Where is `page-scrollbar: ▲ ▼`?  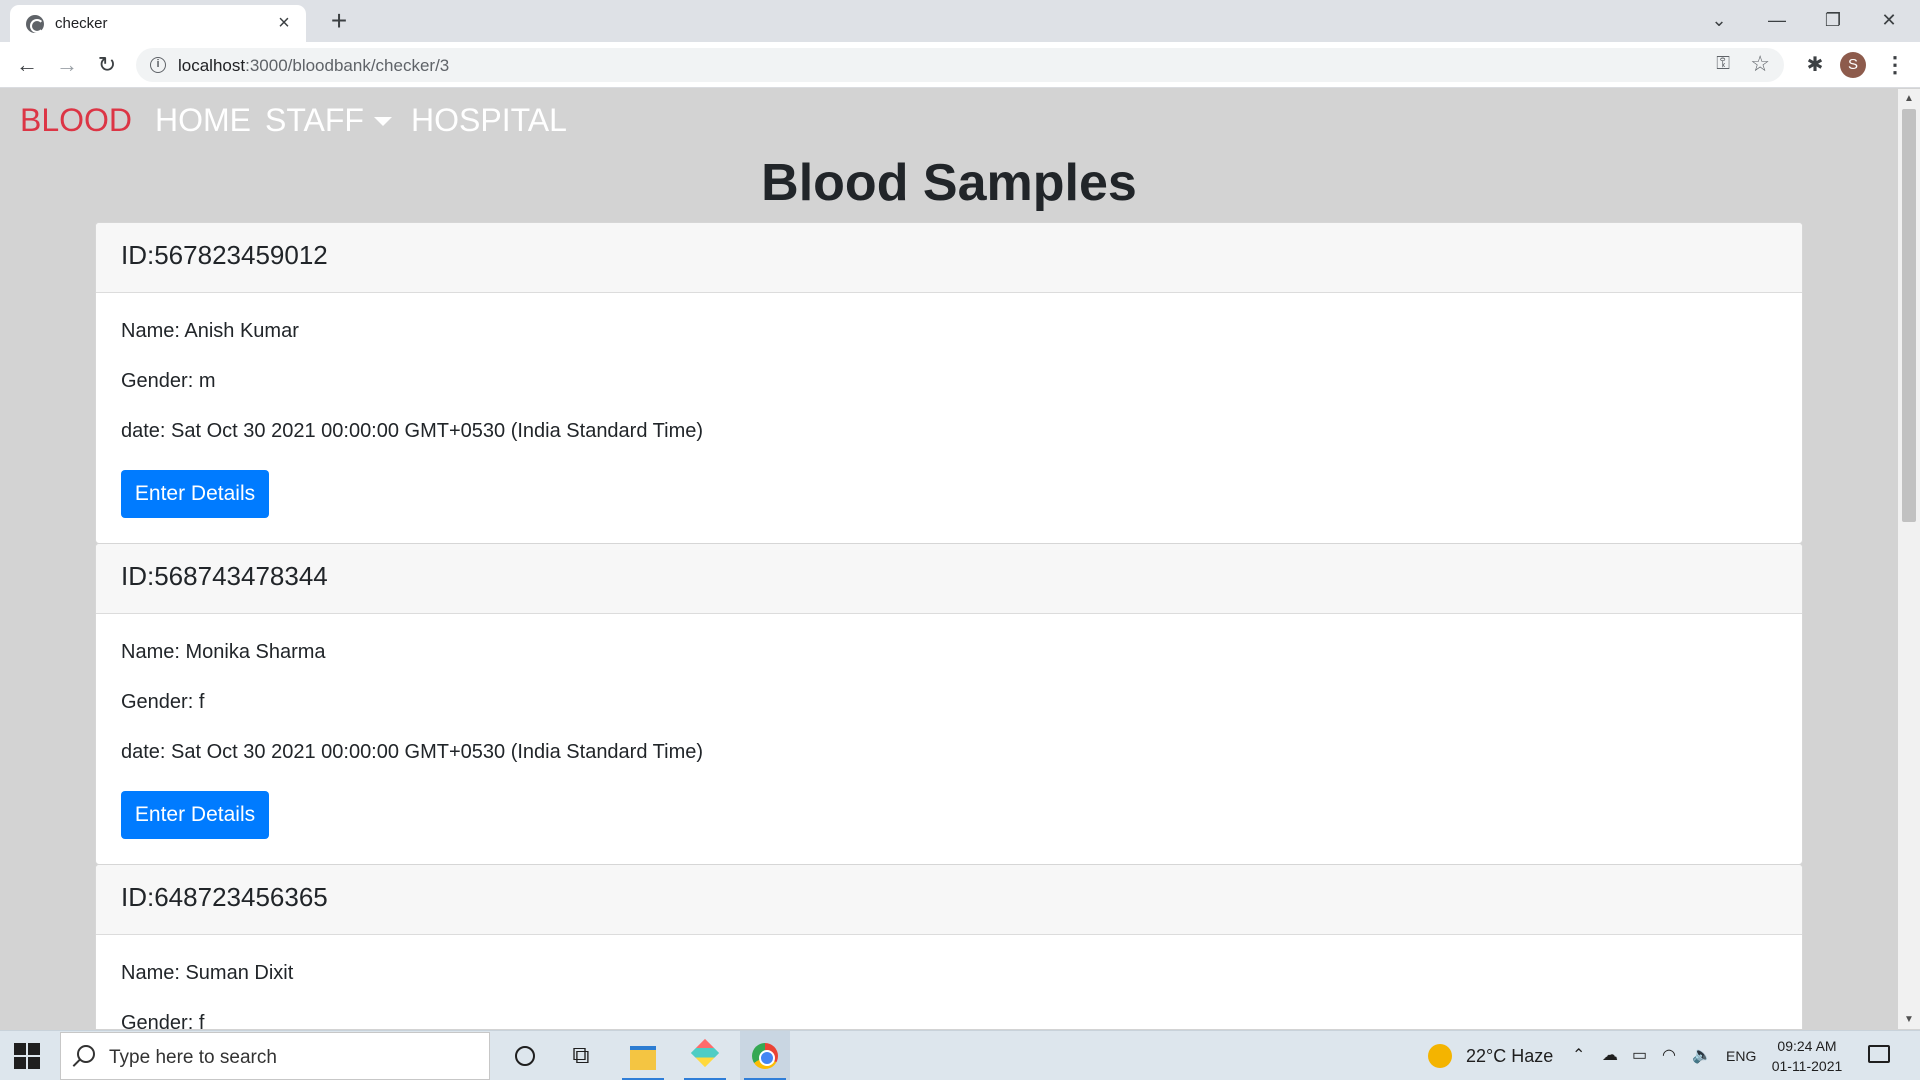
page-scrollbar: ▲ ▼ is located at coordinates (1909, 559).